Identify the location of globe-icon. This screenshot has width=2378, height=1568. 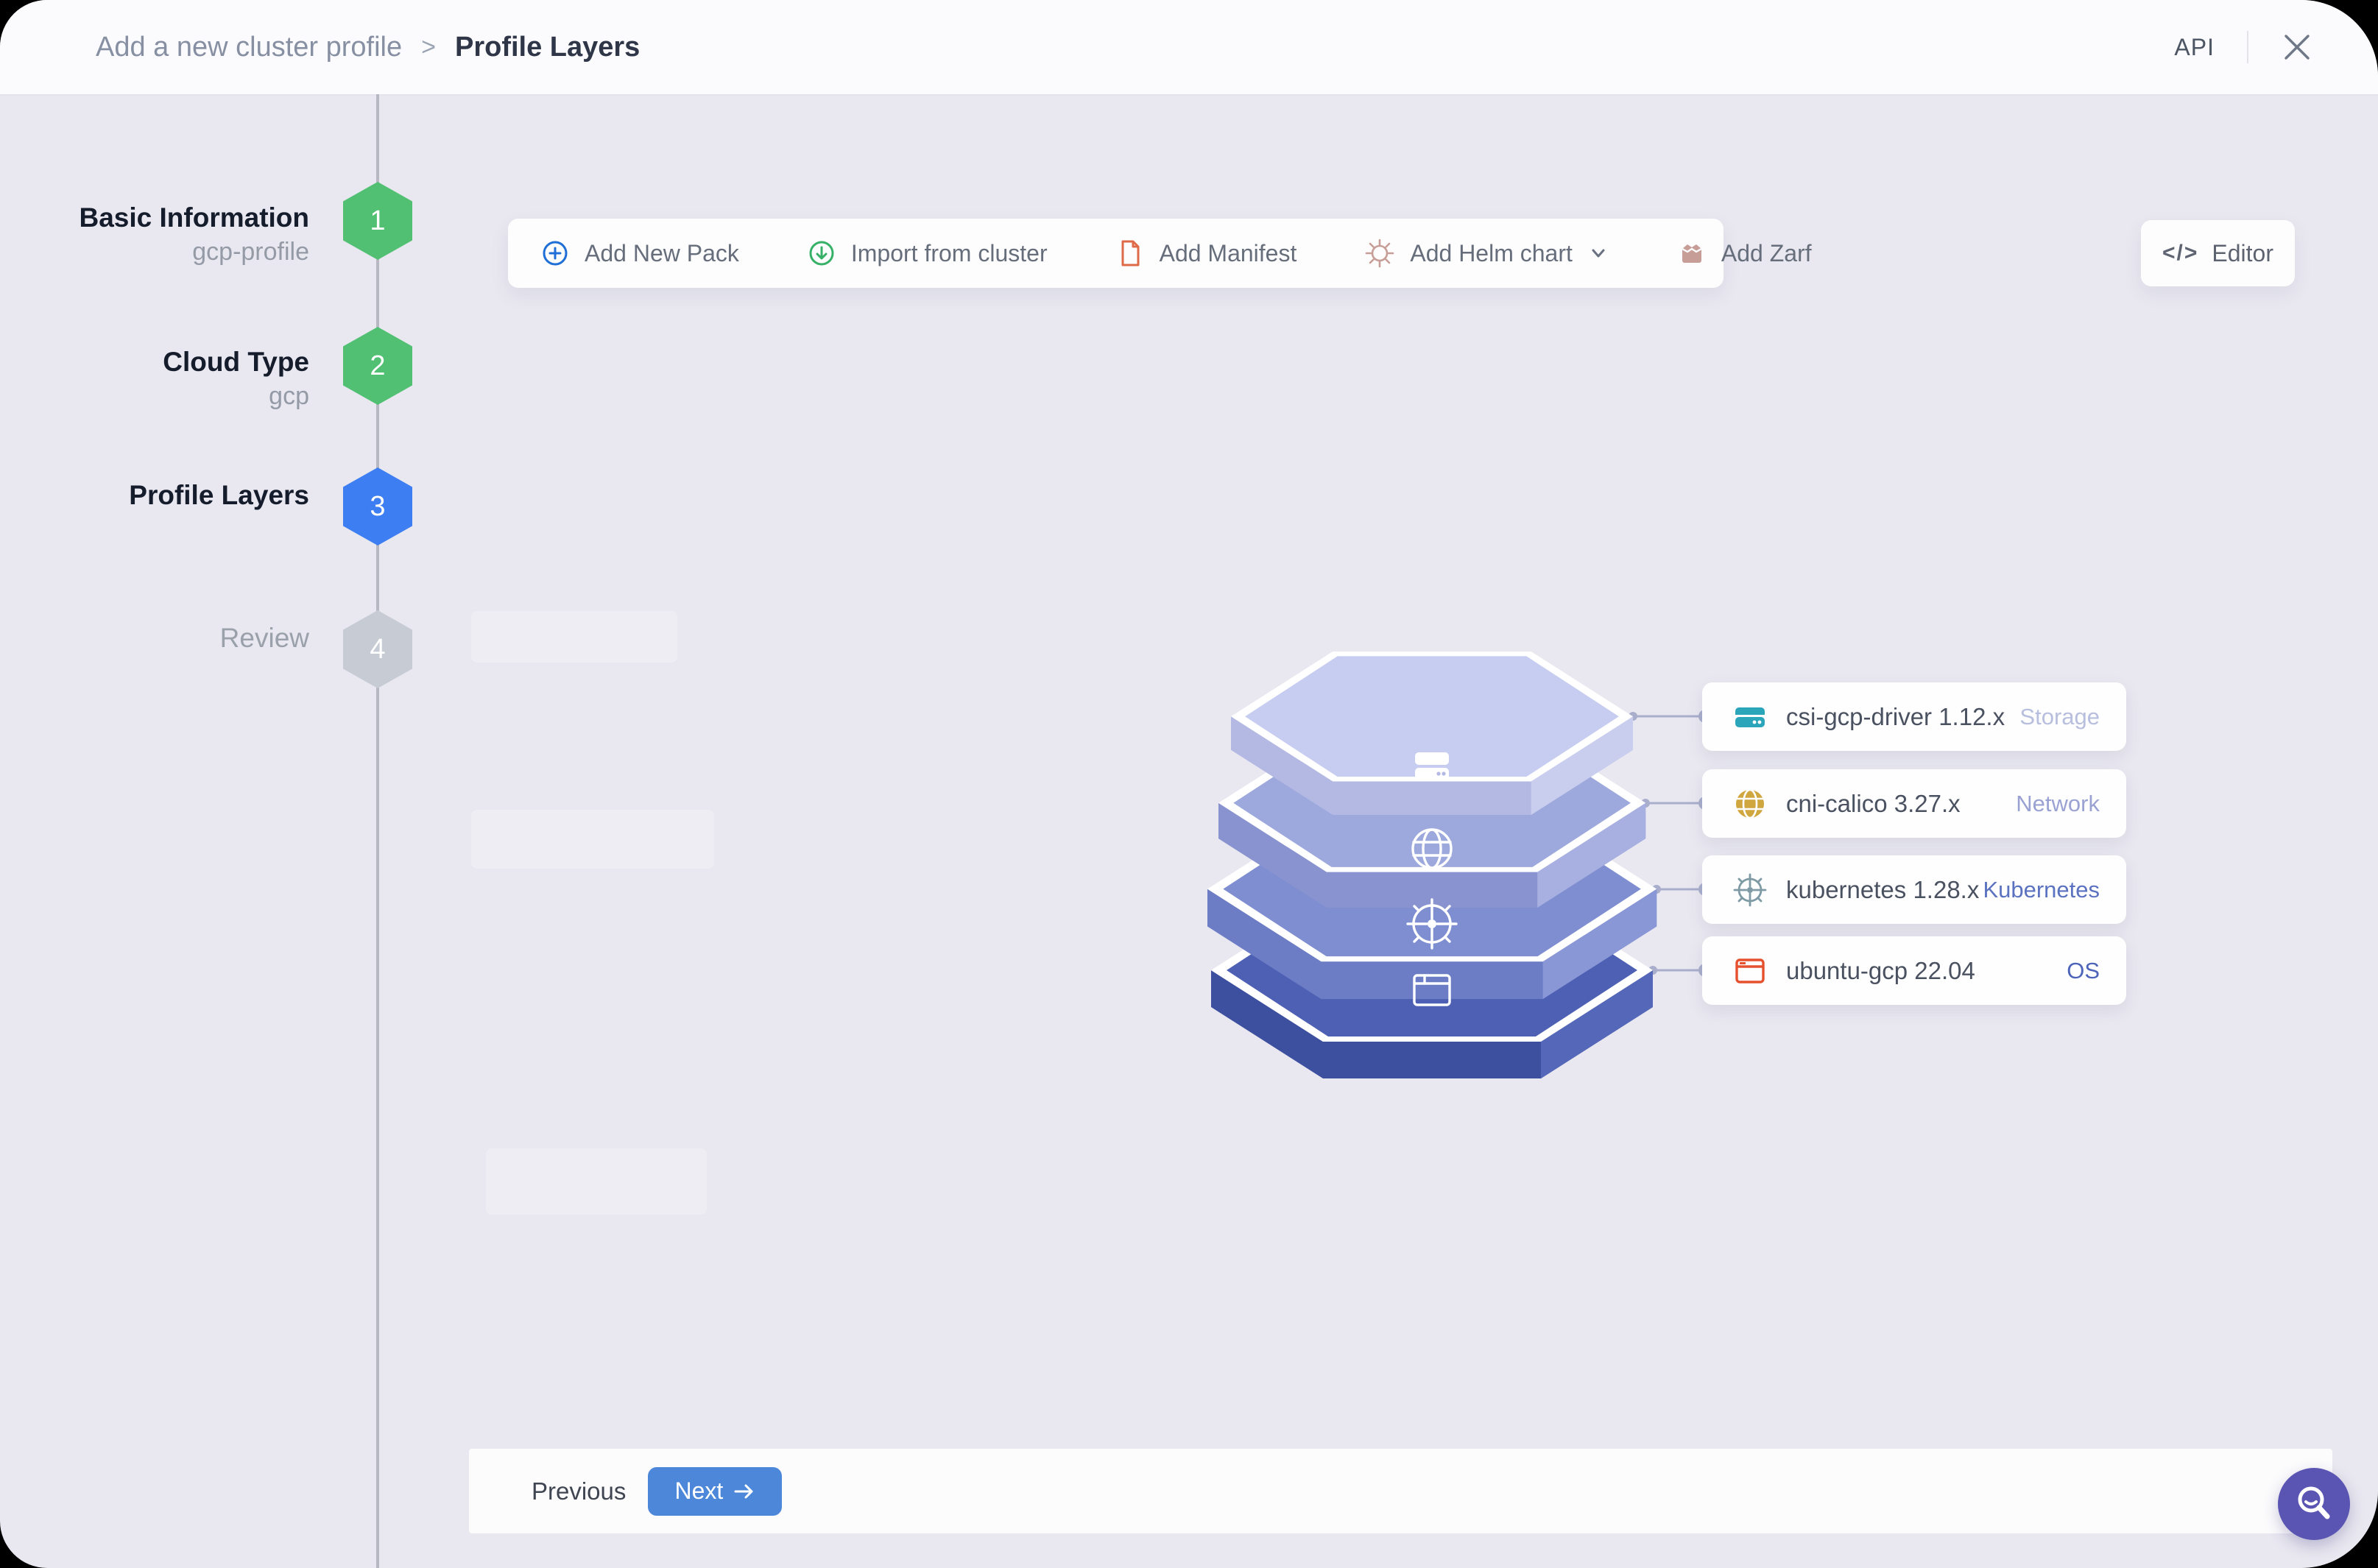
(1750, 804).